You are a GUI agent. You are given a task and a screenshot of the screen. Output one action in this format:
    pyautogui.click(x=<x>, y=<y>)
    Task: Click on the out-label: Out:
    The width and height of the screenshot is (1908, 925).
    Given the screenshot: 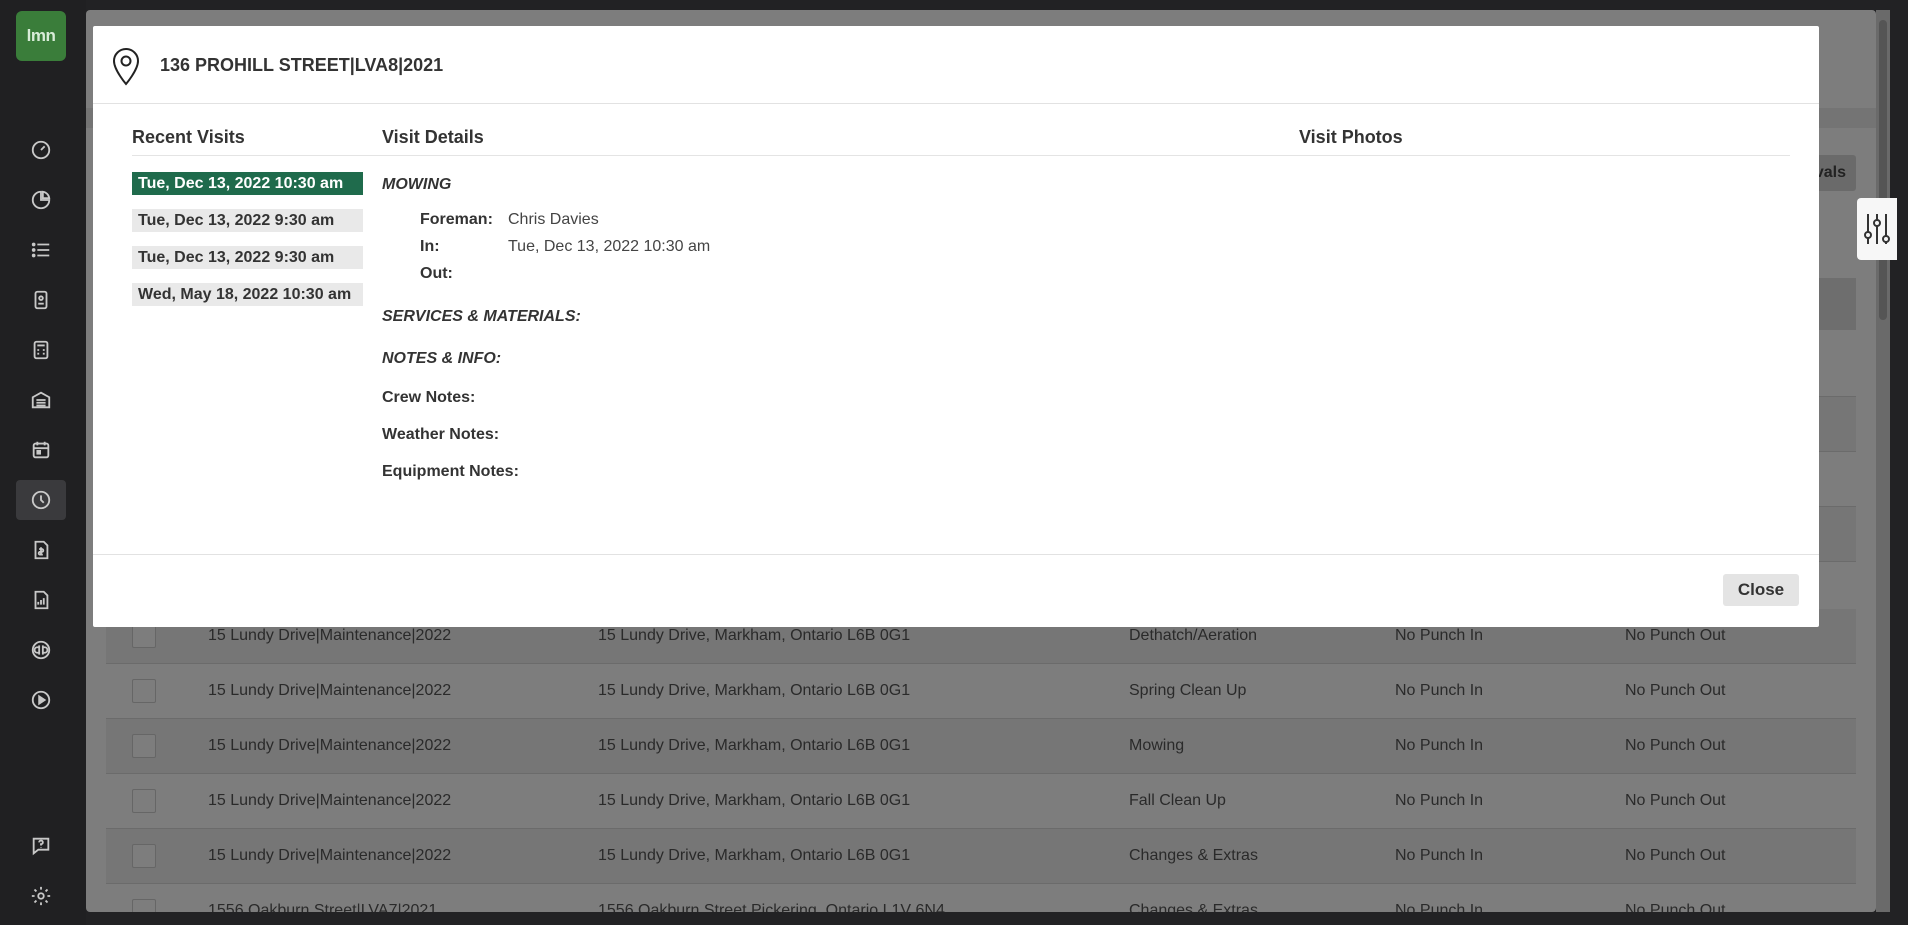 What is the action you would take?
    pyautogui.click(x=436, y=273)
    